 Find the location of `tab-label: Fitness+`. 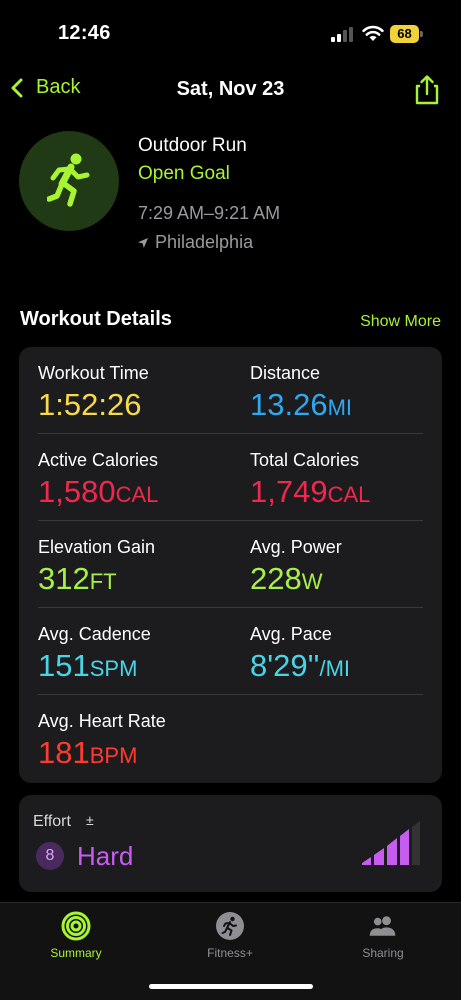

tab-label: Fitness+ is located at coordinates (230, 953).